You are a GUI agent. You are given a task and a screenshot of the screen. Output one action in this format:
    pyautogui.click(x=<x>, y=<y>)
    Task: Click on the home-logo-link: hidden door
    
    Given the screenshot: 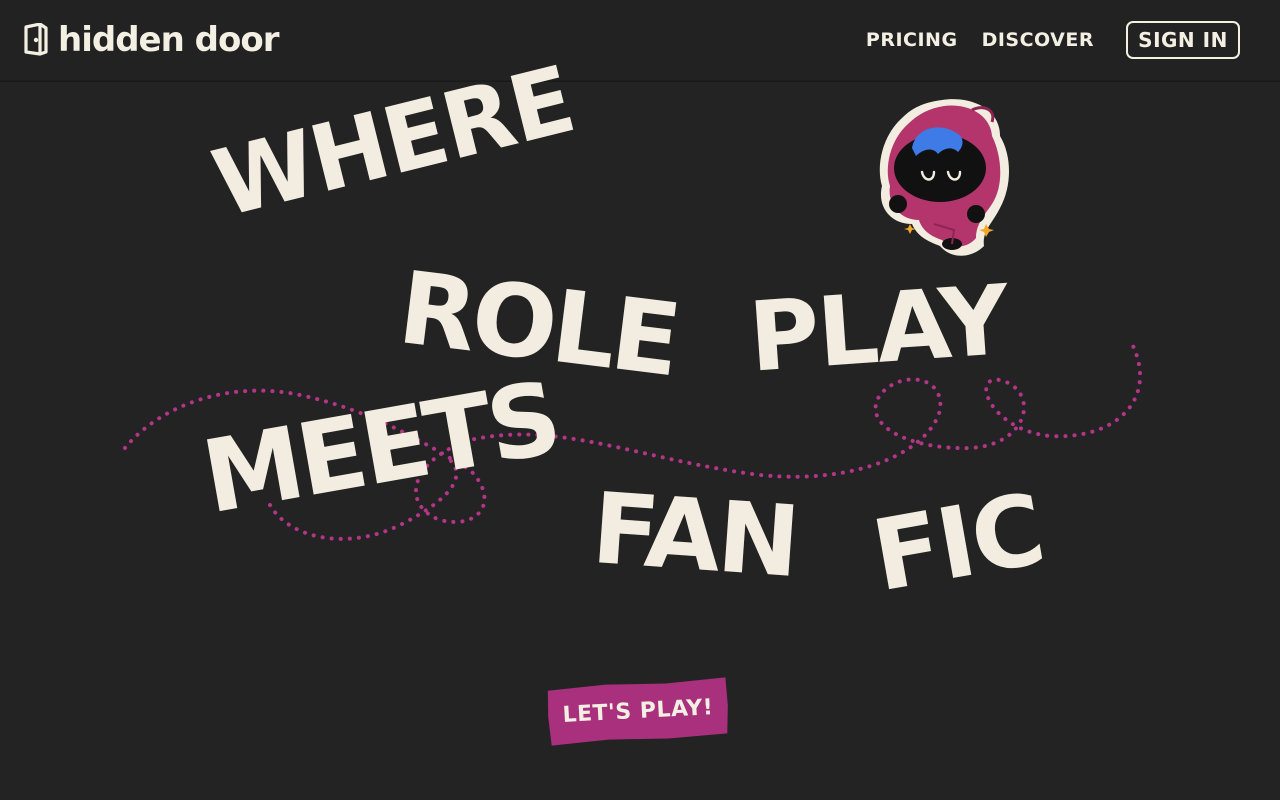 What is the action you would take?
    pyautogui.click(x=150, y=40)
    